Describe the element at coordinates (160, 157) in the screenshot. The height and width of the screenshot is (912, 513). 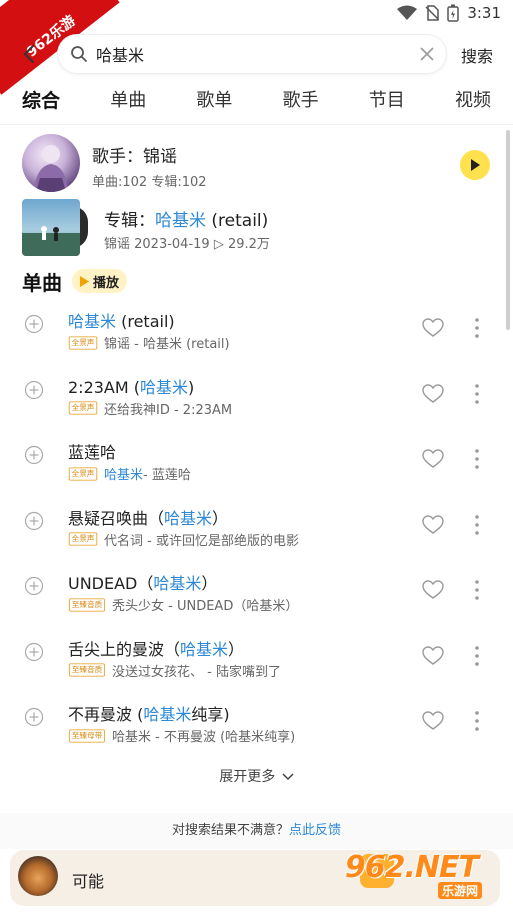
I see `artist-name-text: 锦谣` at that location.